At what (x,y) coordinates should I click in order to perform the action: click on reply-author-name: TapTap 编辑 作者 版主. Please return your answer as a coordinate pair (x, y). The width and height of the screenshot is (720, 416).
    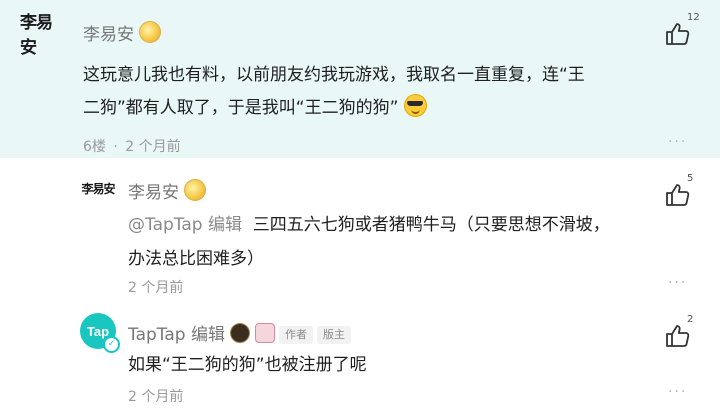
    Looking at the image, I should click on (239, 332).